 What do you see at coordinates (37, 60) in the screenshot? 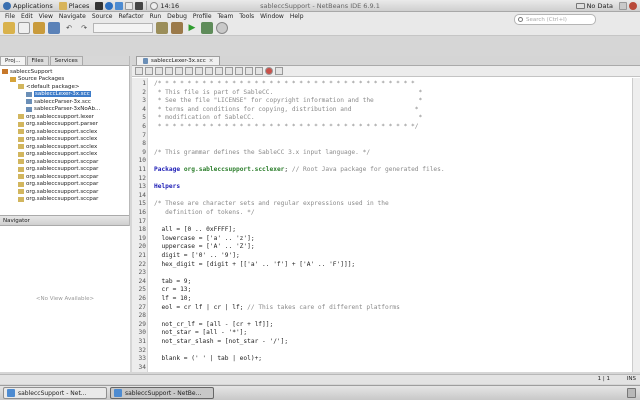
I see `left-tab-1: Files` at bounding box center [37, 60].